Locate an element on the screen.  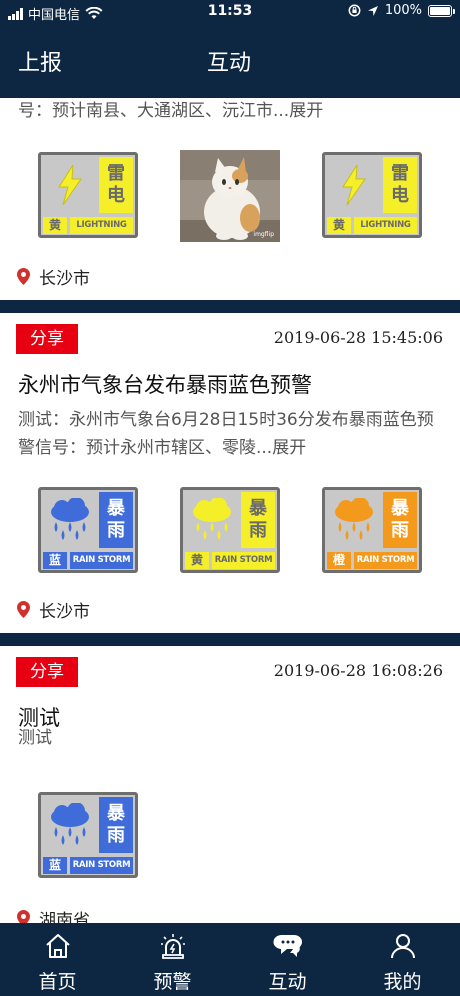
post-time: 2019-06-28 15:45:06 is located at coordinates (358, 337).